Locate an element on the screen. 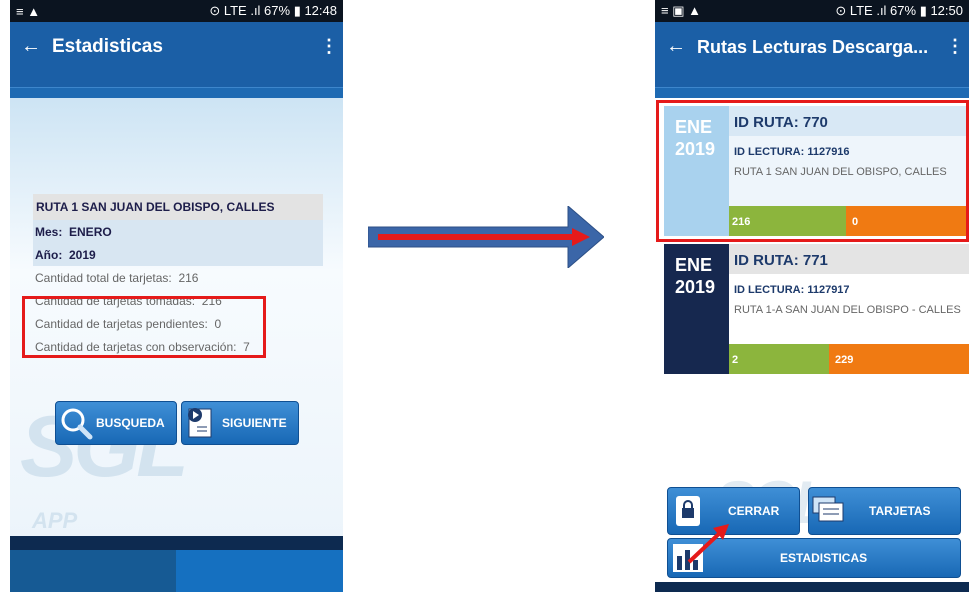 The height and width of the screenshot is (592, 969). status-icons-left: ≡ ▲ is located at coordinates (28, 11).